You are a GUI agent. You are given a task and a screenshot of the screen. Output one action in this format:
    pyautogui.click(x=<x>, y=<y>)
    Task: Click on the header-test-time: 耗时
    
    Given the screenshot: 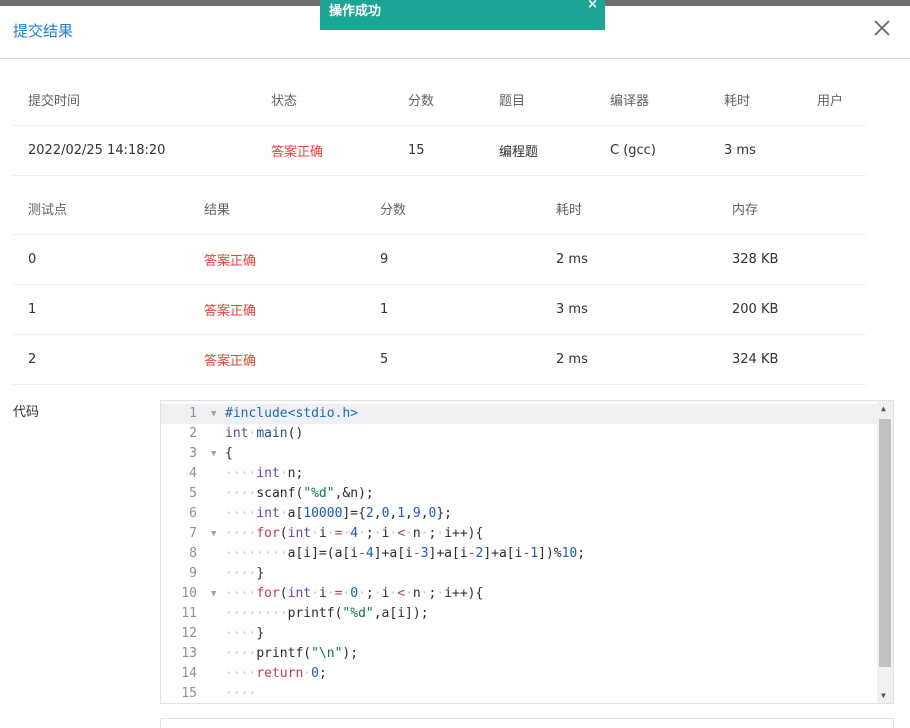 What is the action you would take?
    pyautogui.click(x=629, y=209)
    